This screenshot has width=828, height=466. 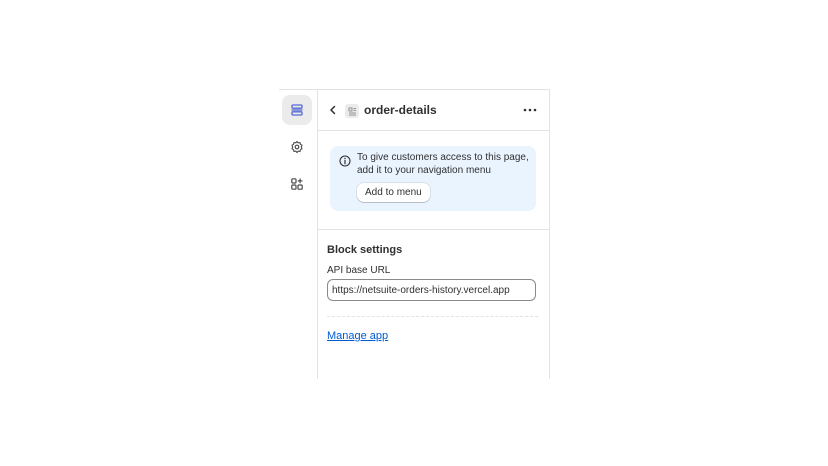 I want to click on api-base-url-input, so click(x=431, y=290).